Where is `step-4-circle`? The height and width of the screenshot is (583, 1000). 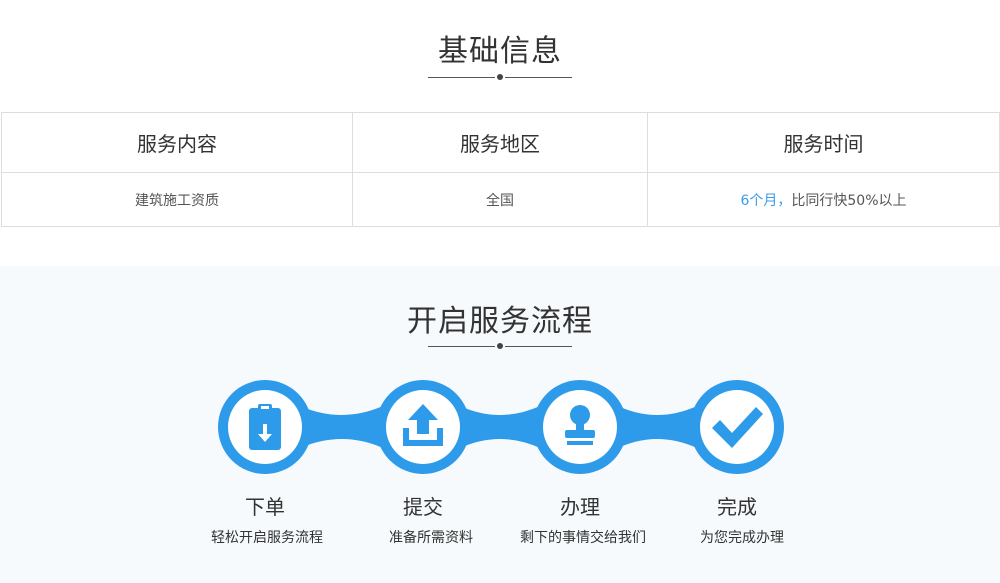 step-4-circle is located at coordinates (737, 427).